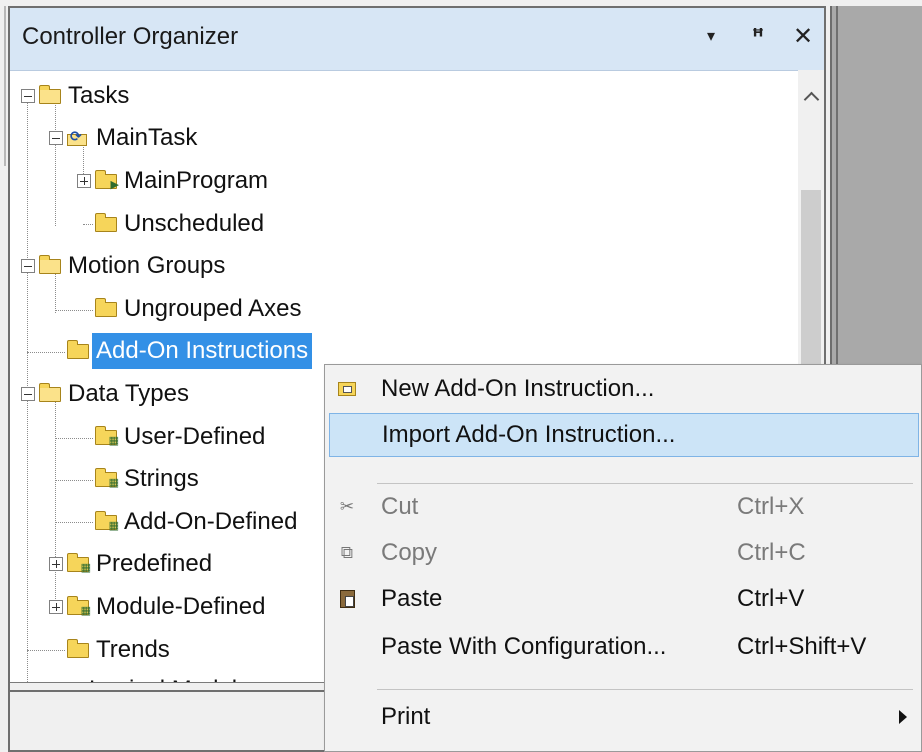 This screenshot has width=922, height=752. Describe the element at coordinates (133, 649) in the screenshot. I see `tree-item-label: Trends` at that location.